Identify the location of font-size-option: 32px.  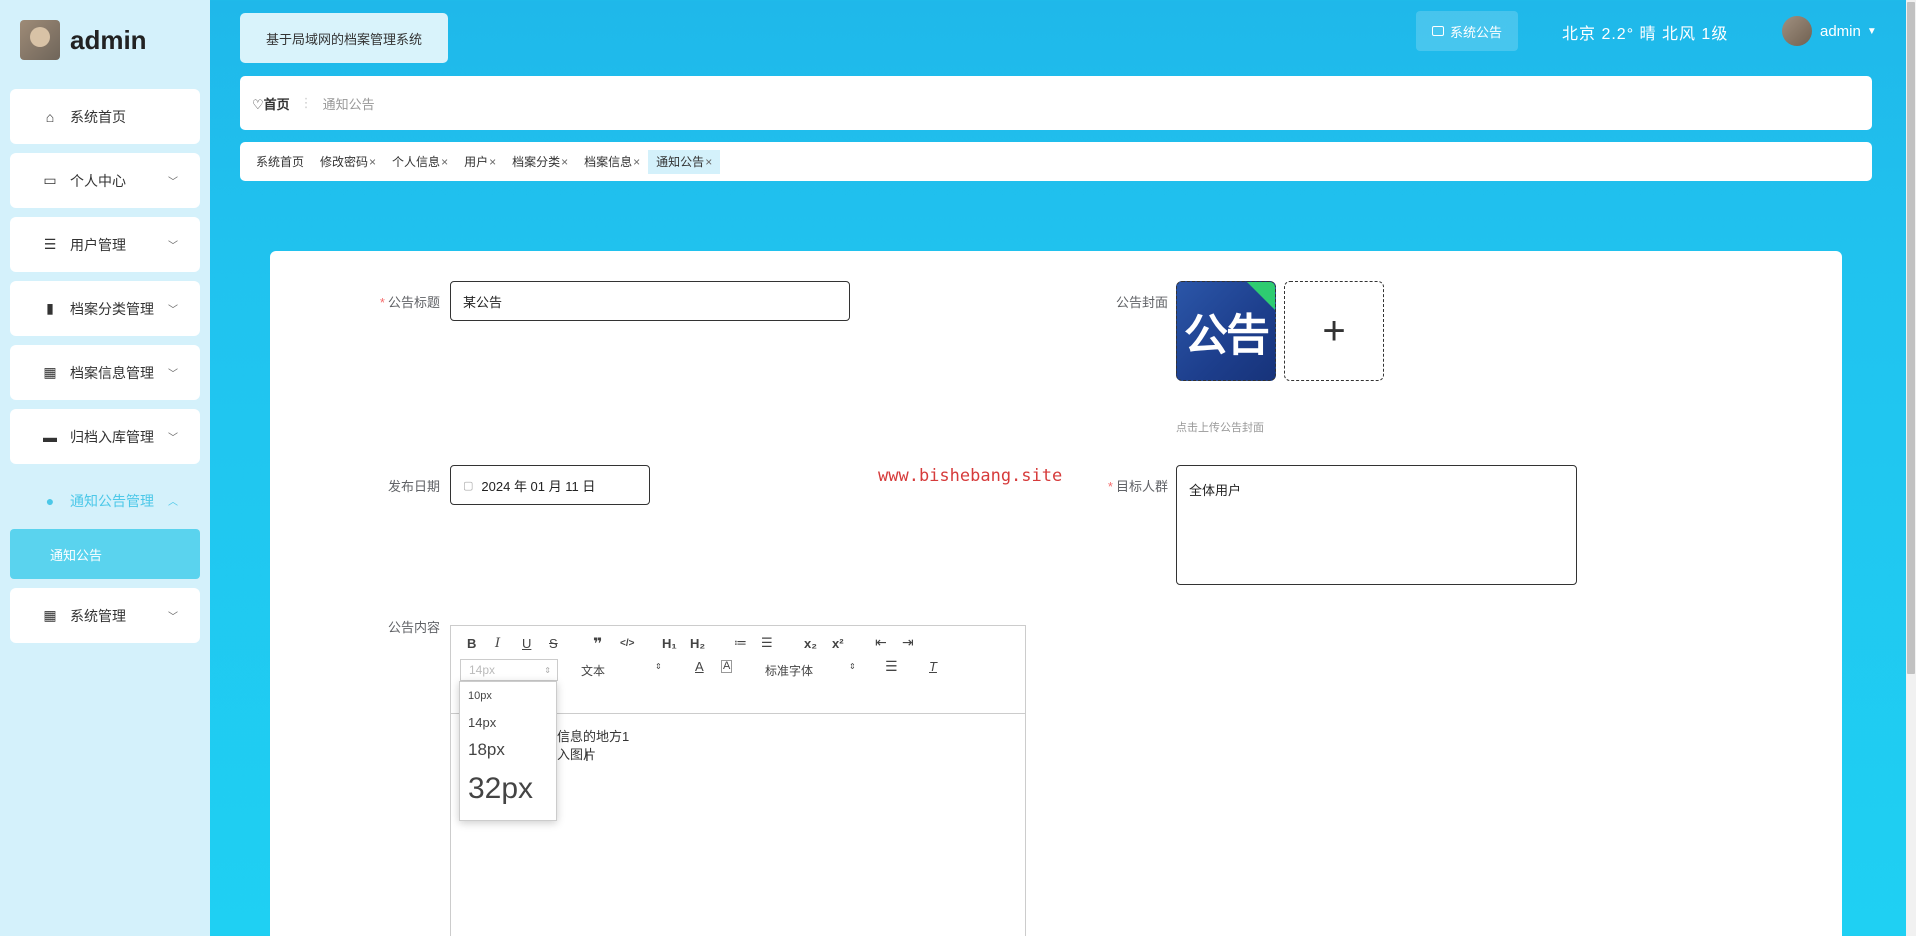
(508, 794).